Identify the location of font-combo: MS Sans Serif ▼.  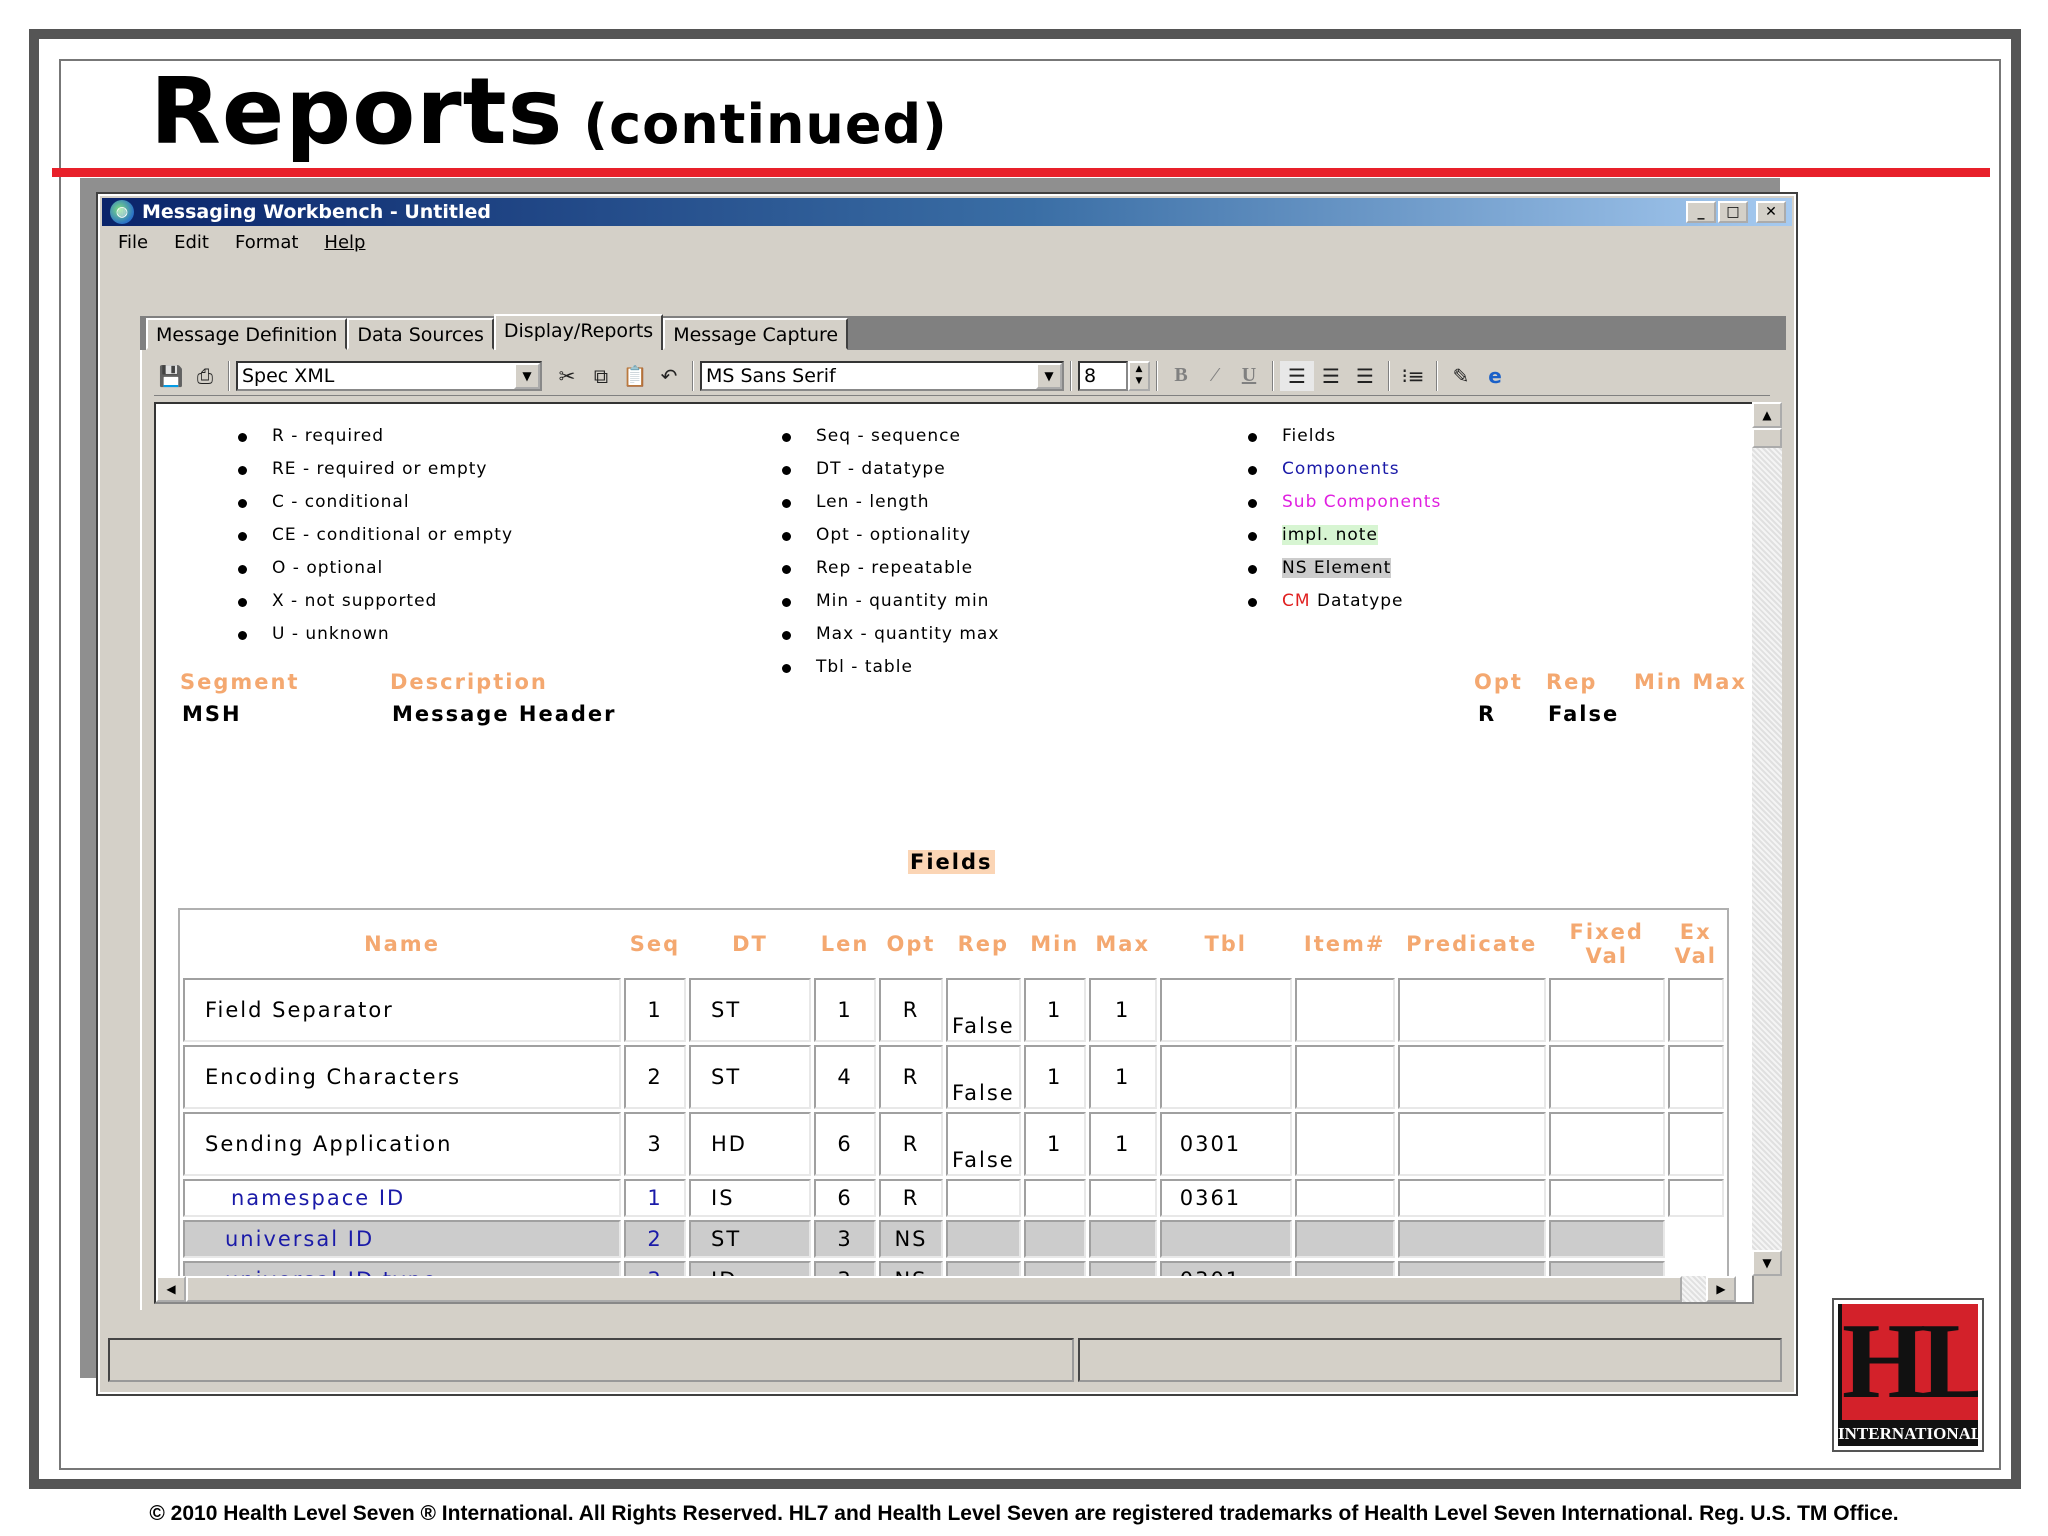
(882, 375).